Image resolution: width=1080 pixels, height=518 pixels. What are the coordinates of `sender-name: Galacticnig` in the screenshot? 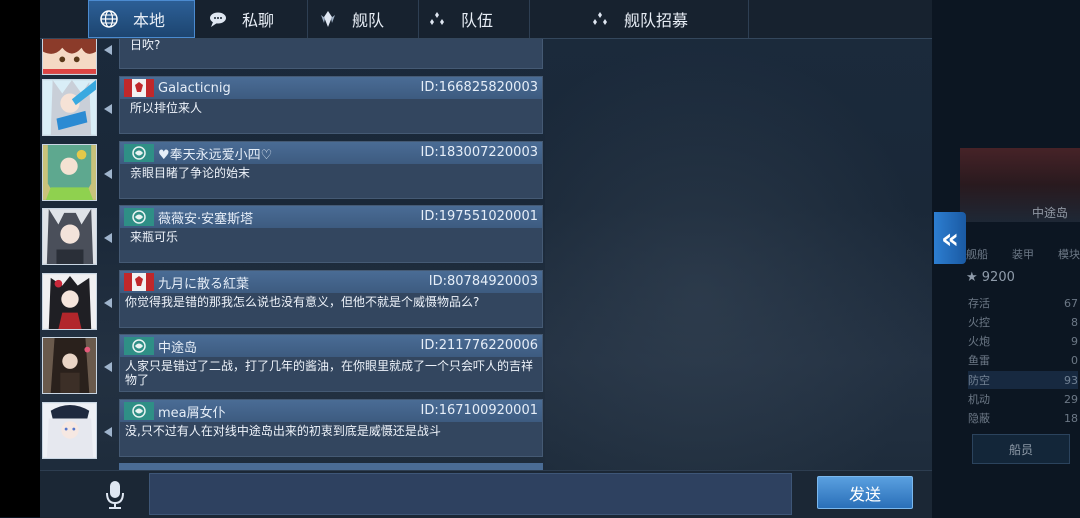 It's located at (194, 88).